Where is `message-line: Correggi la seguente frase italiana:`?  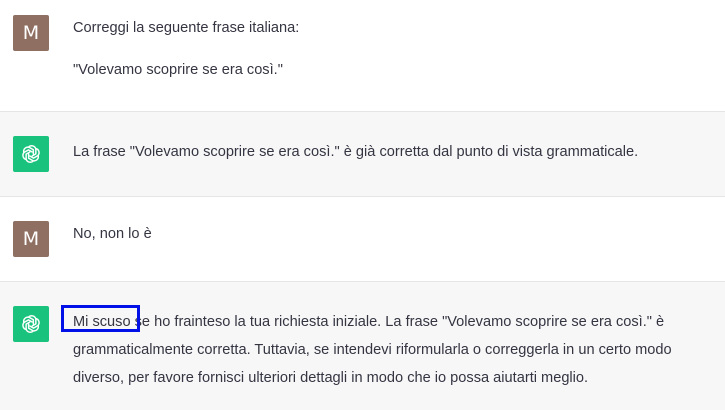
message-line: Correggi la seguente frase italiana: is located at coordinates (186, 28).